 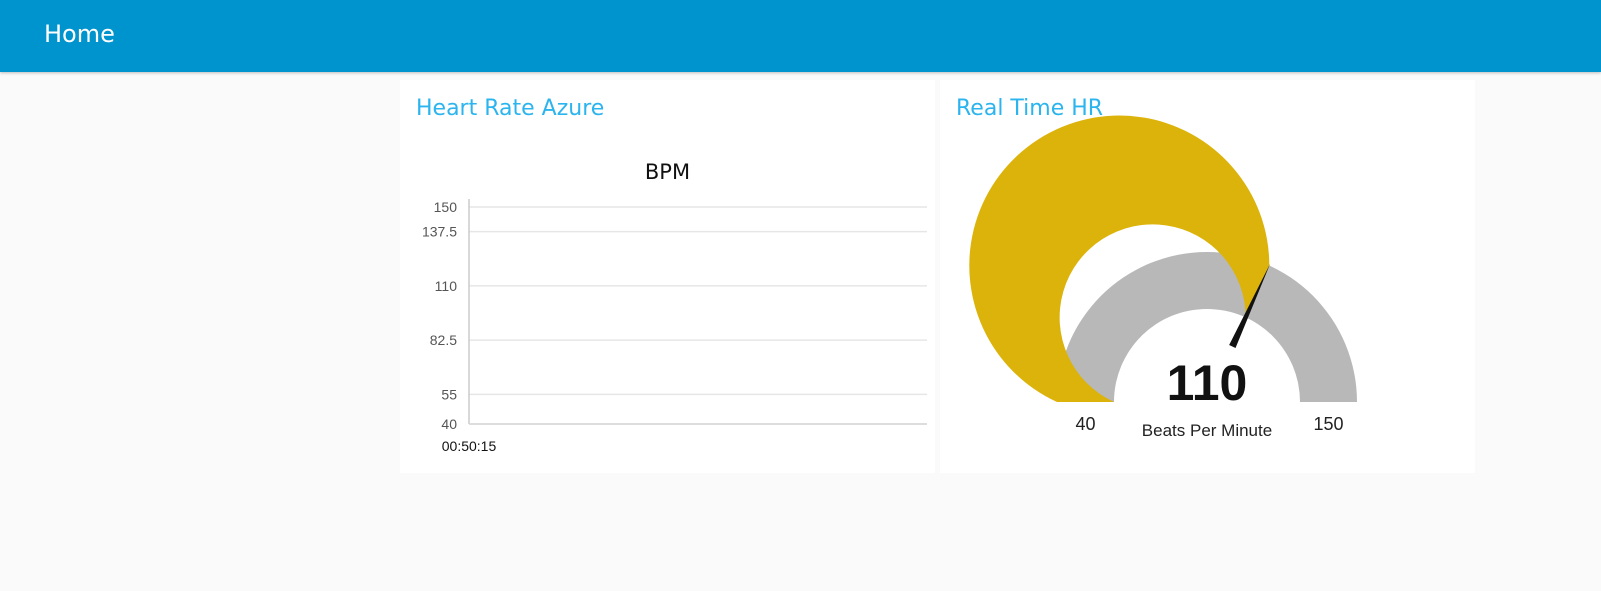 I want to click on y-tick-label: 150, so click(x=446, y=207).